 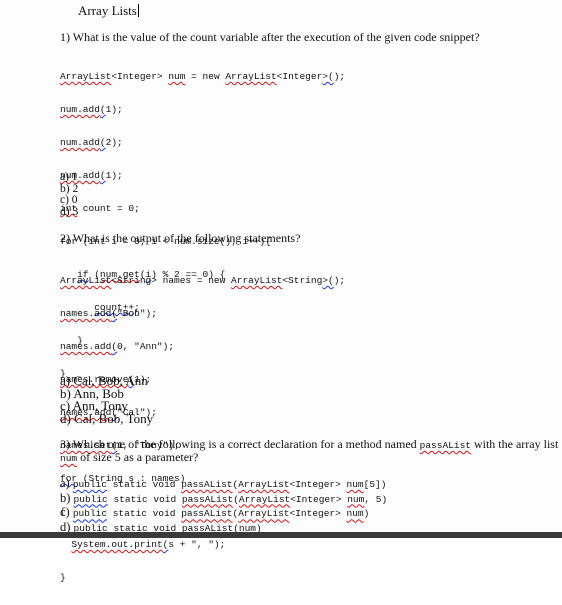 I want to click on document-title: Array Lists, so click(x=108, y=11).